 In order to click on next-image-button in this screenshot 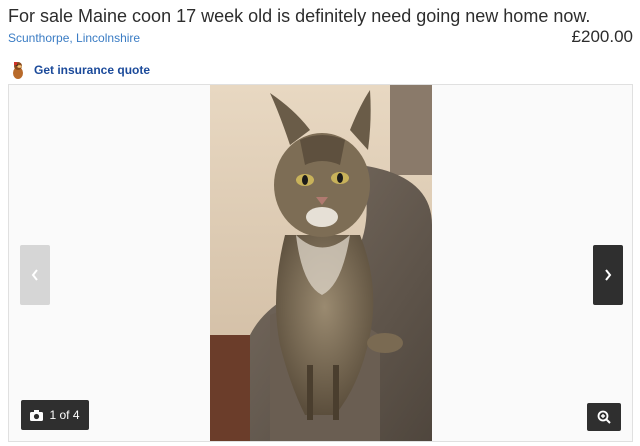, I will do `click(608, 275)`.